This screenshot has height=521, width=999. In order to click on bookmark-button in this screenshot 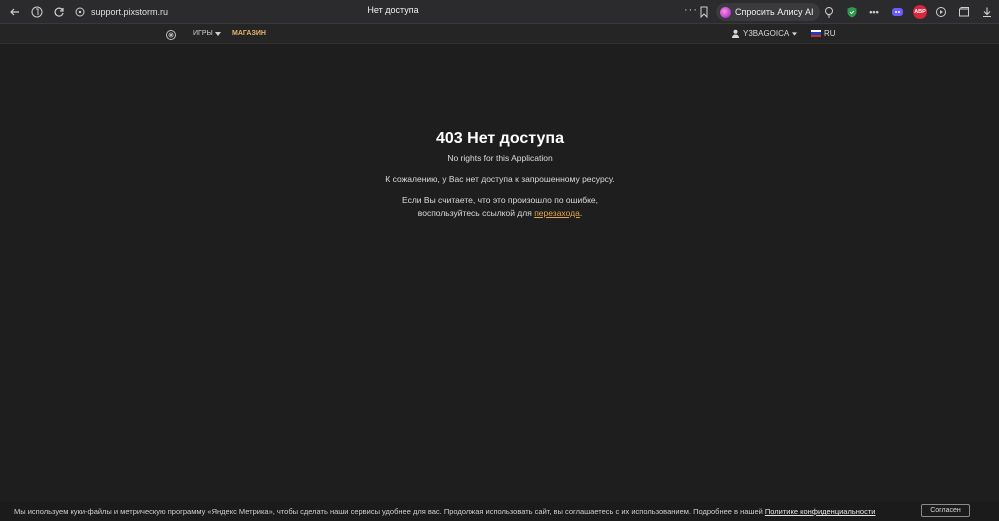, I will do `click(704, 14)`.